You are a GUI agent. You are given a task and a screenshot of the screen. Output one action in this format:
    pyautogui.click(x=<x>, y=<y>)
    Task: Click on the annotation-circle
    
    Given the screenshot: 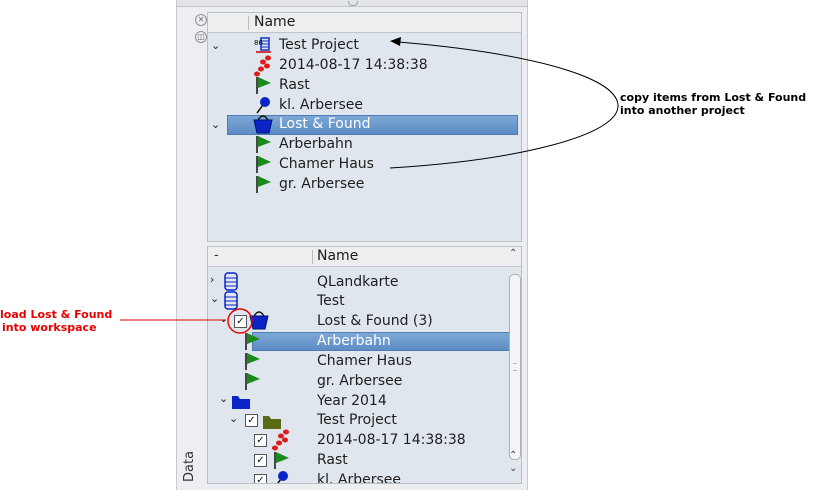 What is the action you would take?
    pyautogui.click(x=240, y=321)
    